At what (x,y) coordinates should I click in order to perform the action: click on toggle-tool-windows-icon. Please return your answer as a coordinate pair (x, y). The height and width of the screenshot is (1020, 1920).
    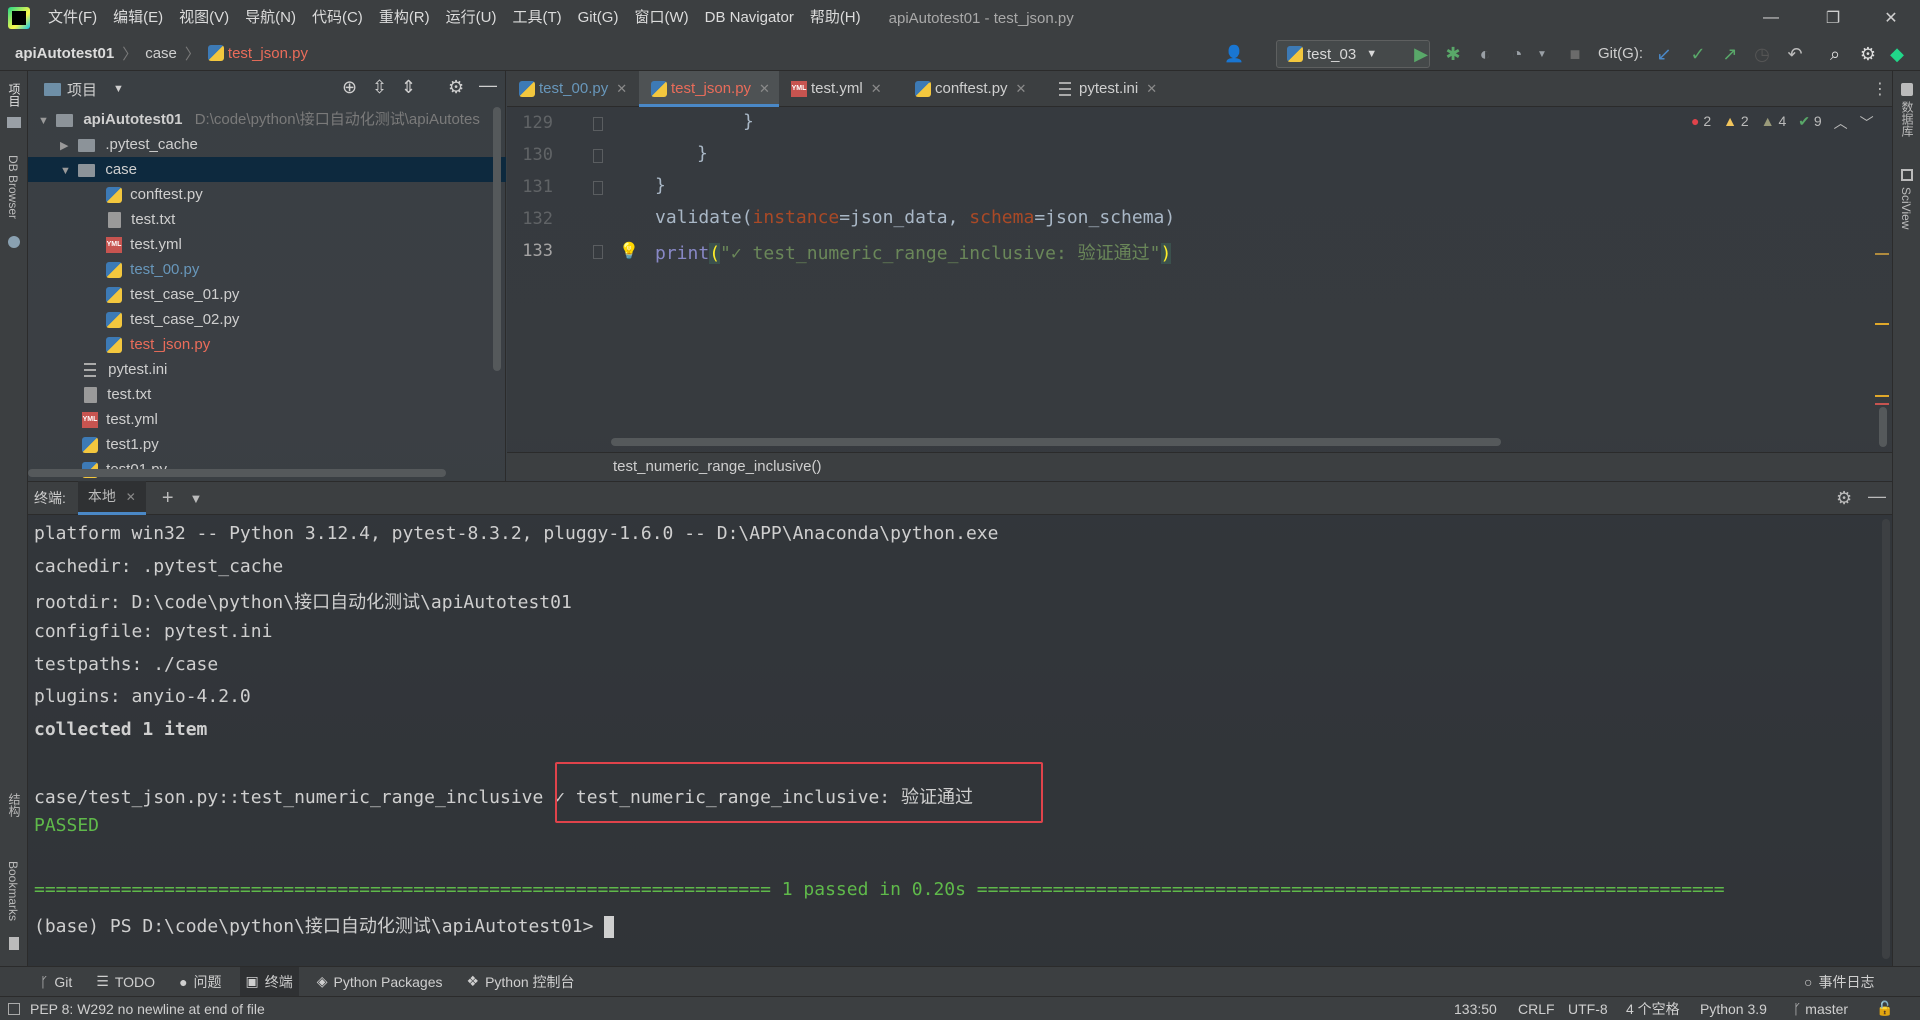
    Looking at the image, I should click on (14, 1008).